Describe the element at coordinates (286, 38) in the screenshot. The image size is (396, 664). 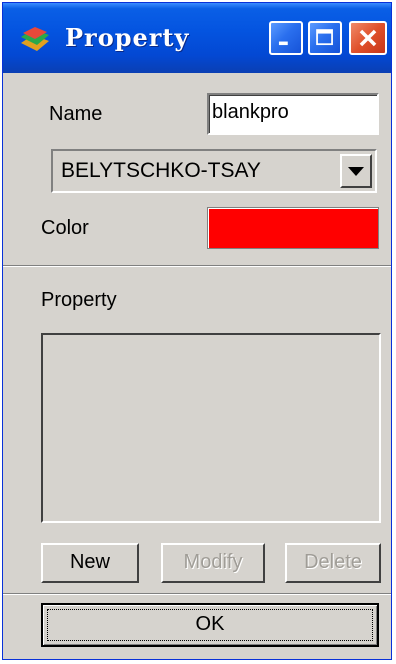
I see `minimize-button` at that location.